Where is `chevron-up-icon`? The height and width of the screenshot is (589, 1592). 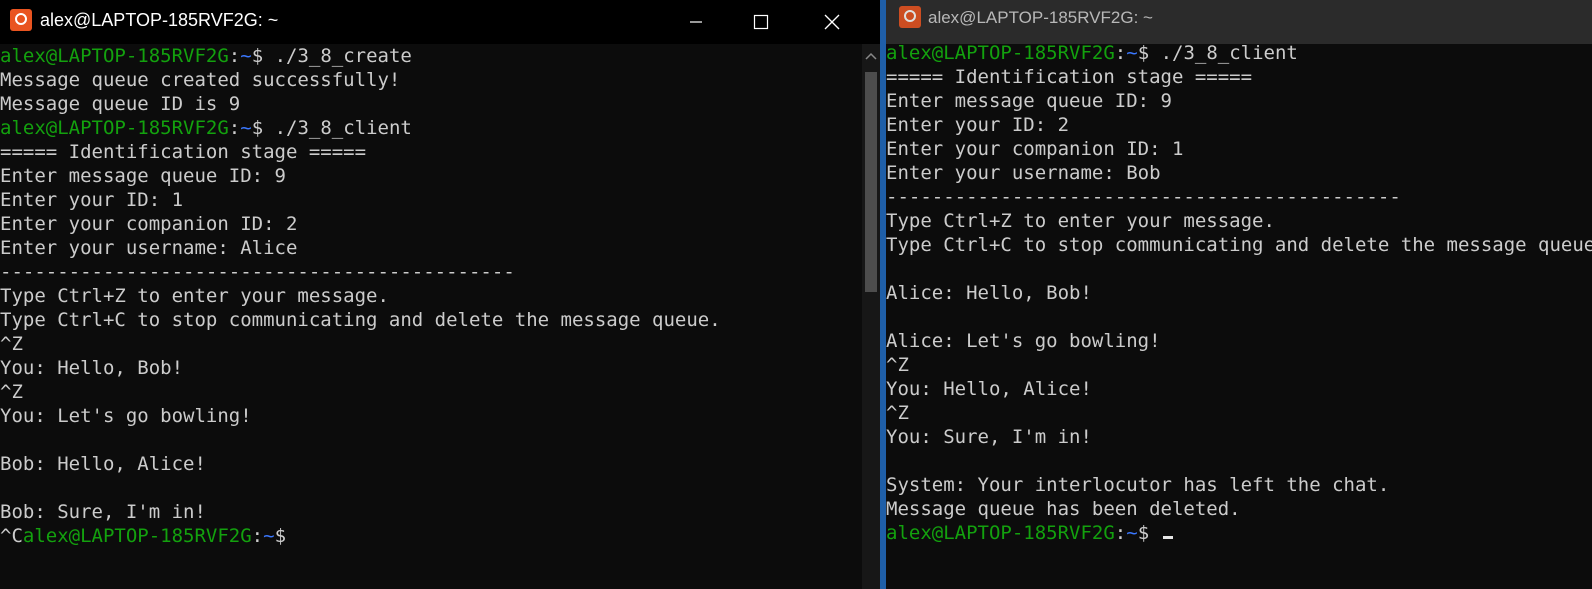 chevron-up-icon is located at coordinates (871, 56).